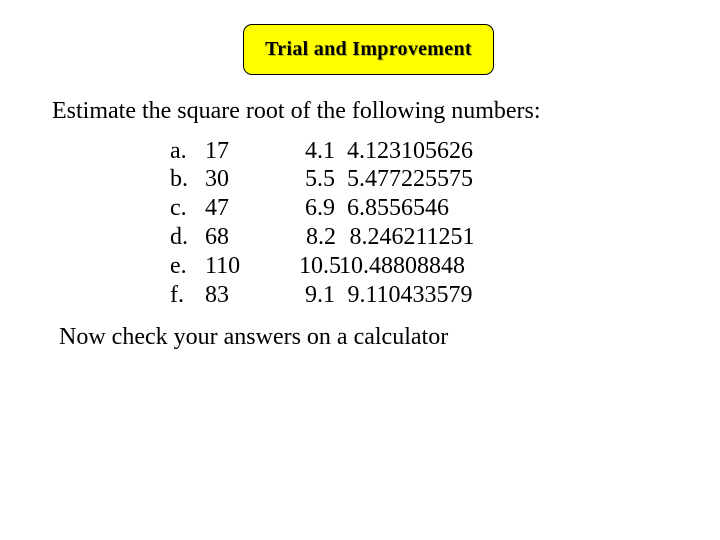 Image resolution: width=720 pixels, height=540 pixels. I want to click on footer-instruction: Now check your answers on a calculator, so click(254, 337).